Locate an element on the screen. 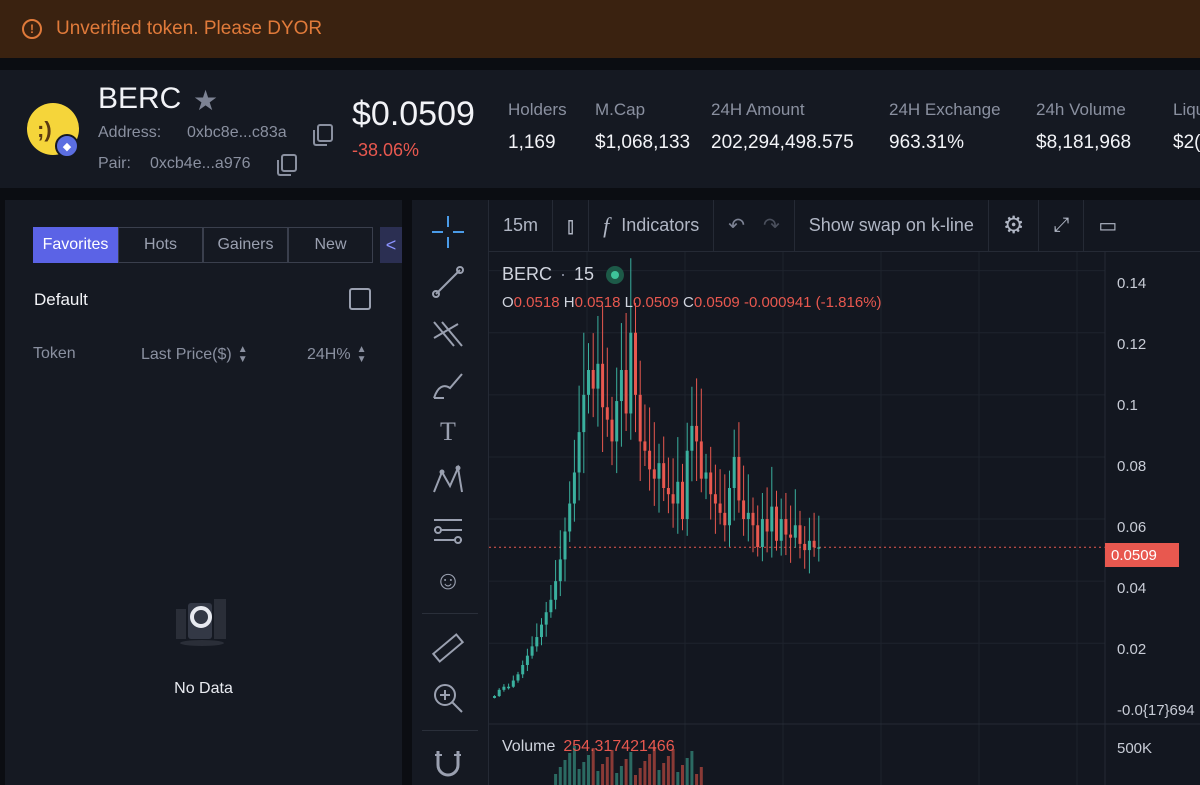 This screenshot has height=785, width=1200. no-data-text: No Data is located at coordinates (203, 688).